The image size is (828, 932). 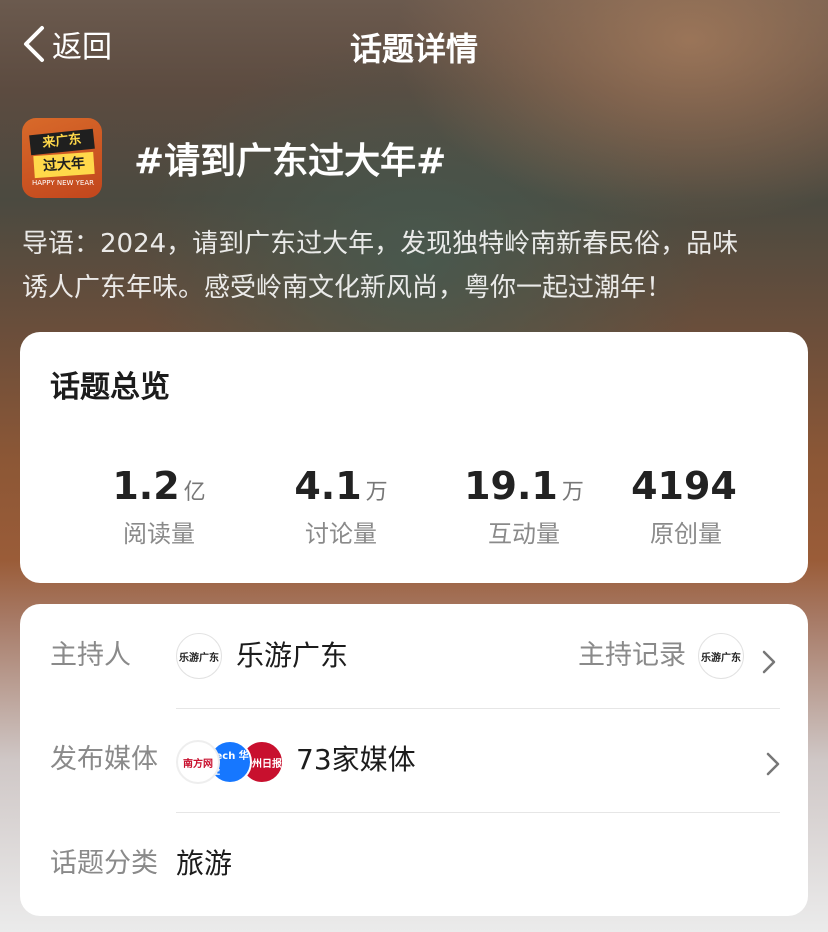 What do you see at coordinates (90, 655) in the screenshot?
I see `host-label: 主持人` at bounding box center [90, 655].